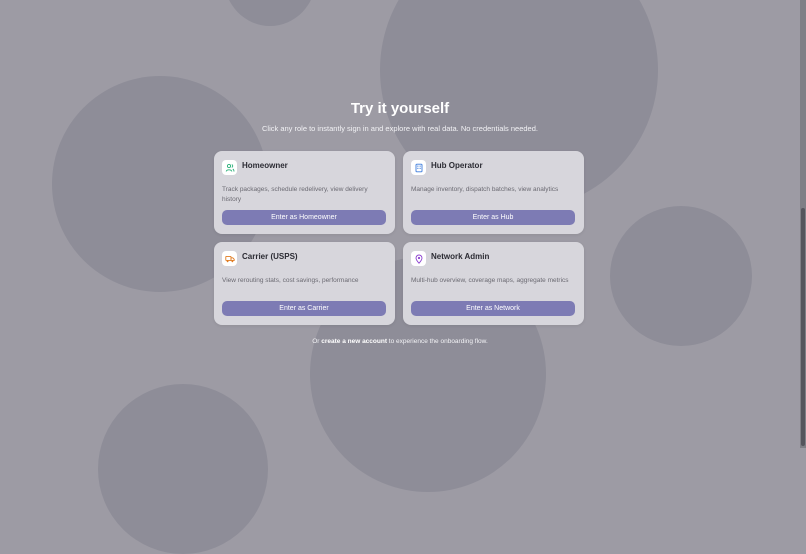 This screenshot has width=806, height=554. What do you see at coordinates (460, 256) in the screenshot?
I see `role-title: Network Admin` at bounding box center [460, 256].